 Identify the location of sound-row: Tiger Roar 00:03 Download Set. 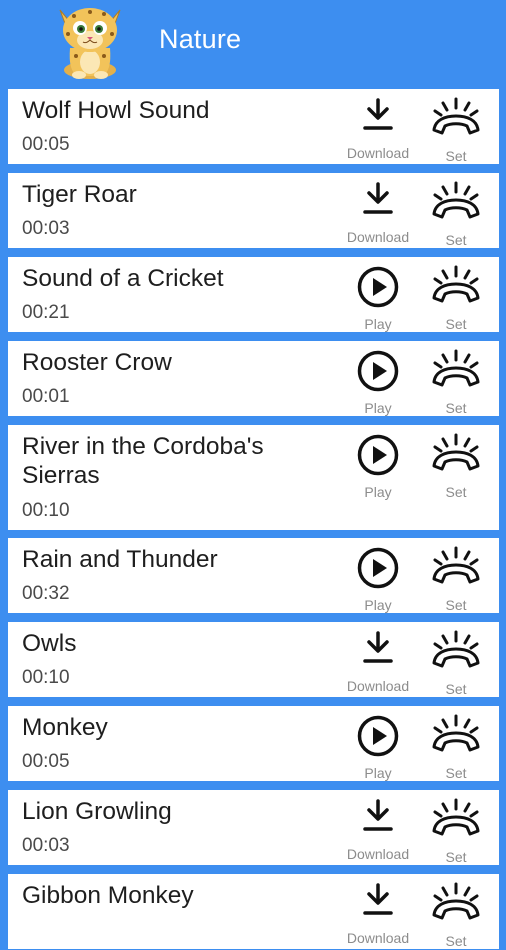
(253, 210).